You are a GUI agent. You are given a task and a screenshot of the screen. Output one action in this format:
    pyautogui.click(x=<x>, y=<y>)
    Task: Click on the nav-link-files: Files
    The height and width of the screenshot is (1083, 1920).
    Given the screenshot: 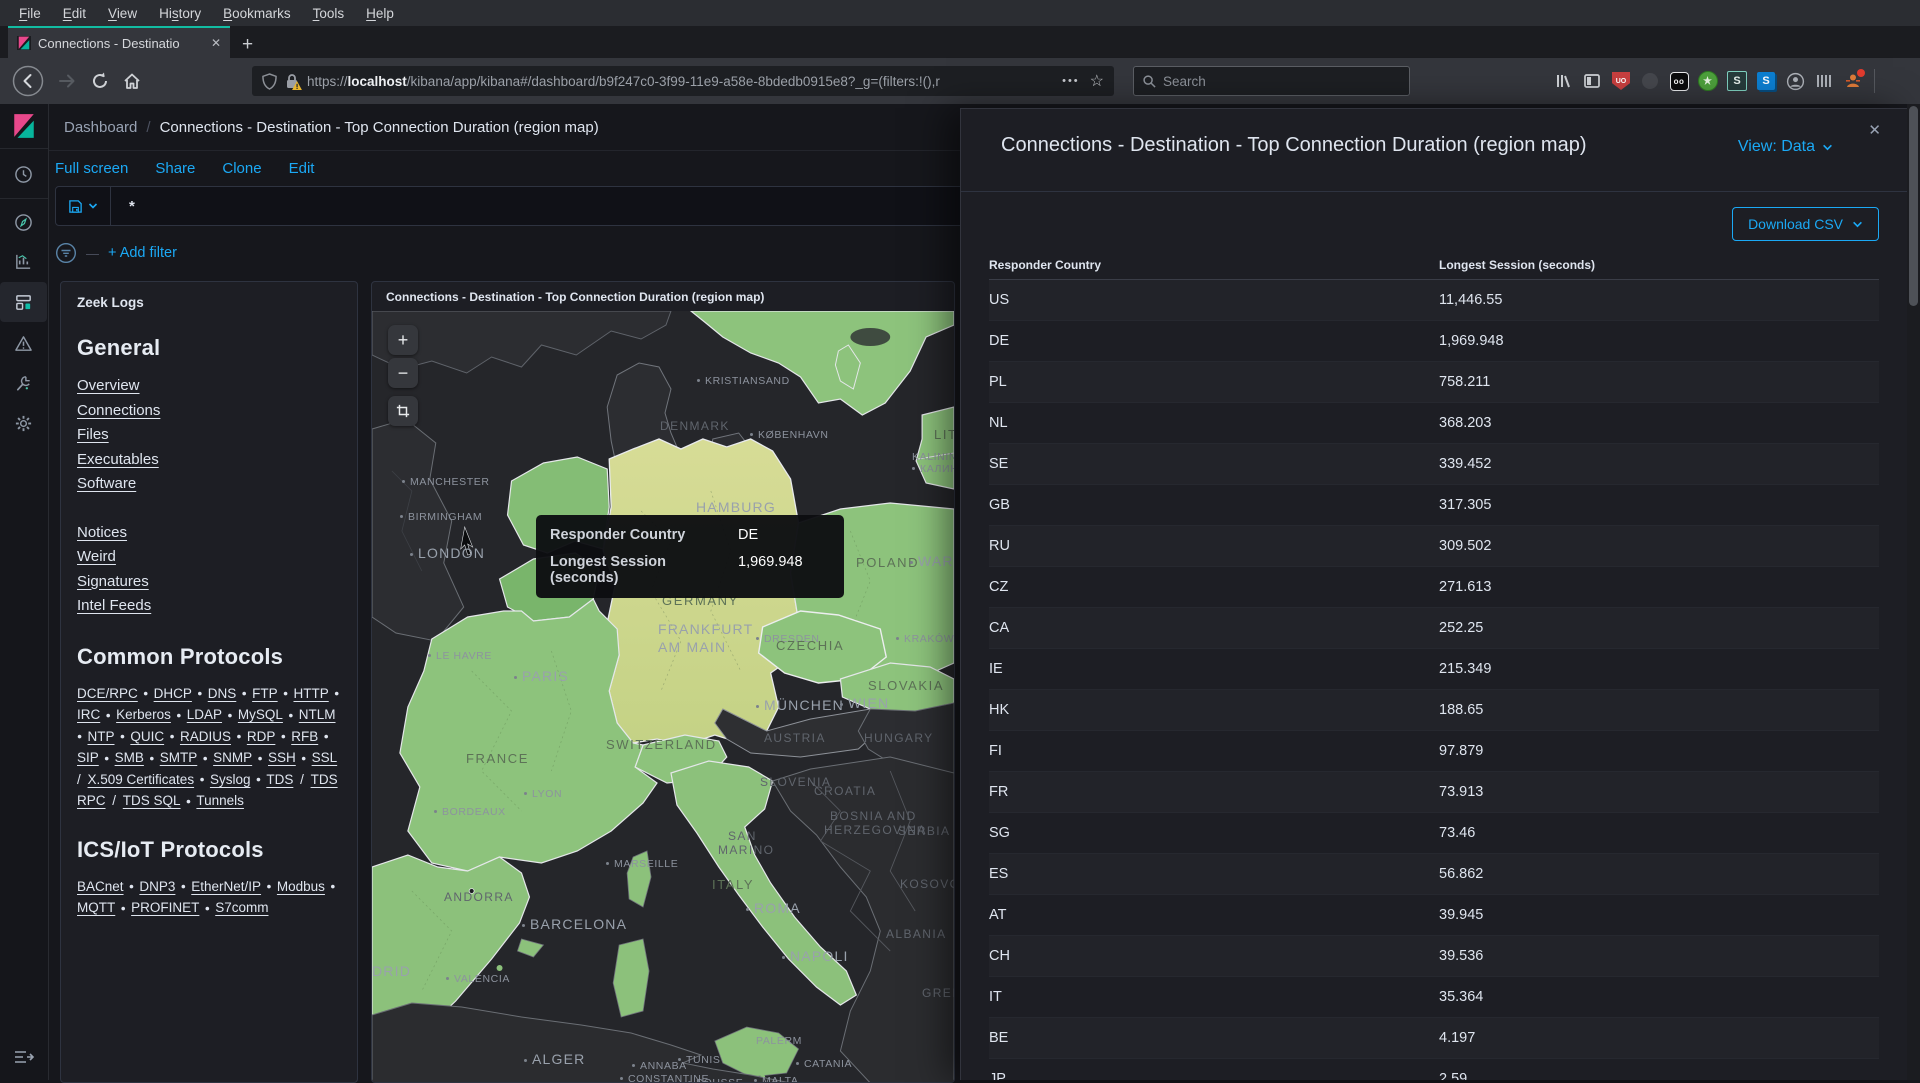 What is the action you would take?
    pyautogui.click(x=209, y=435)
    